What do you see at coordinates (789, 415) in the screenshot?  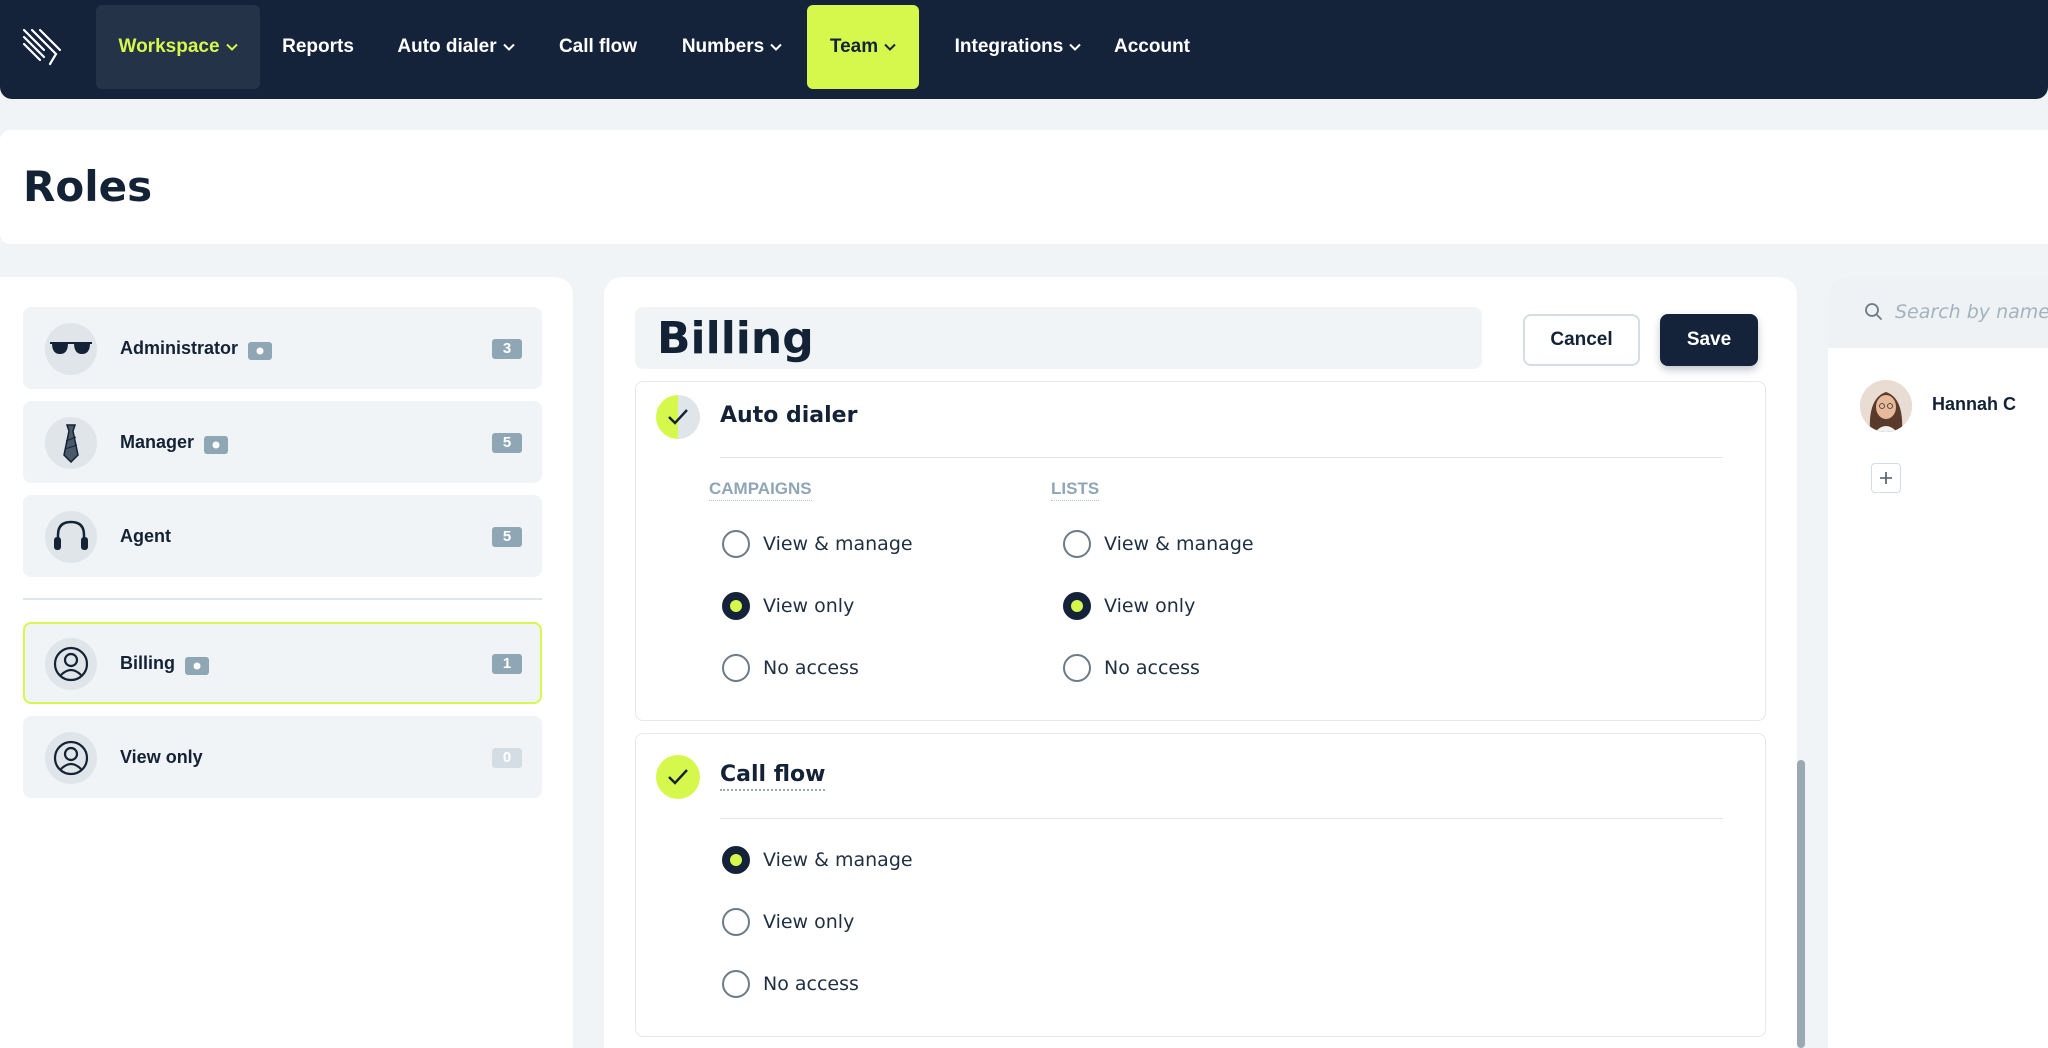 I see `section-title: Auto dialer` at bounding box center [789, 415].